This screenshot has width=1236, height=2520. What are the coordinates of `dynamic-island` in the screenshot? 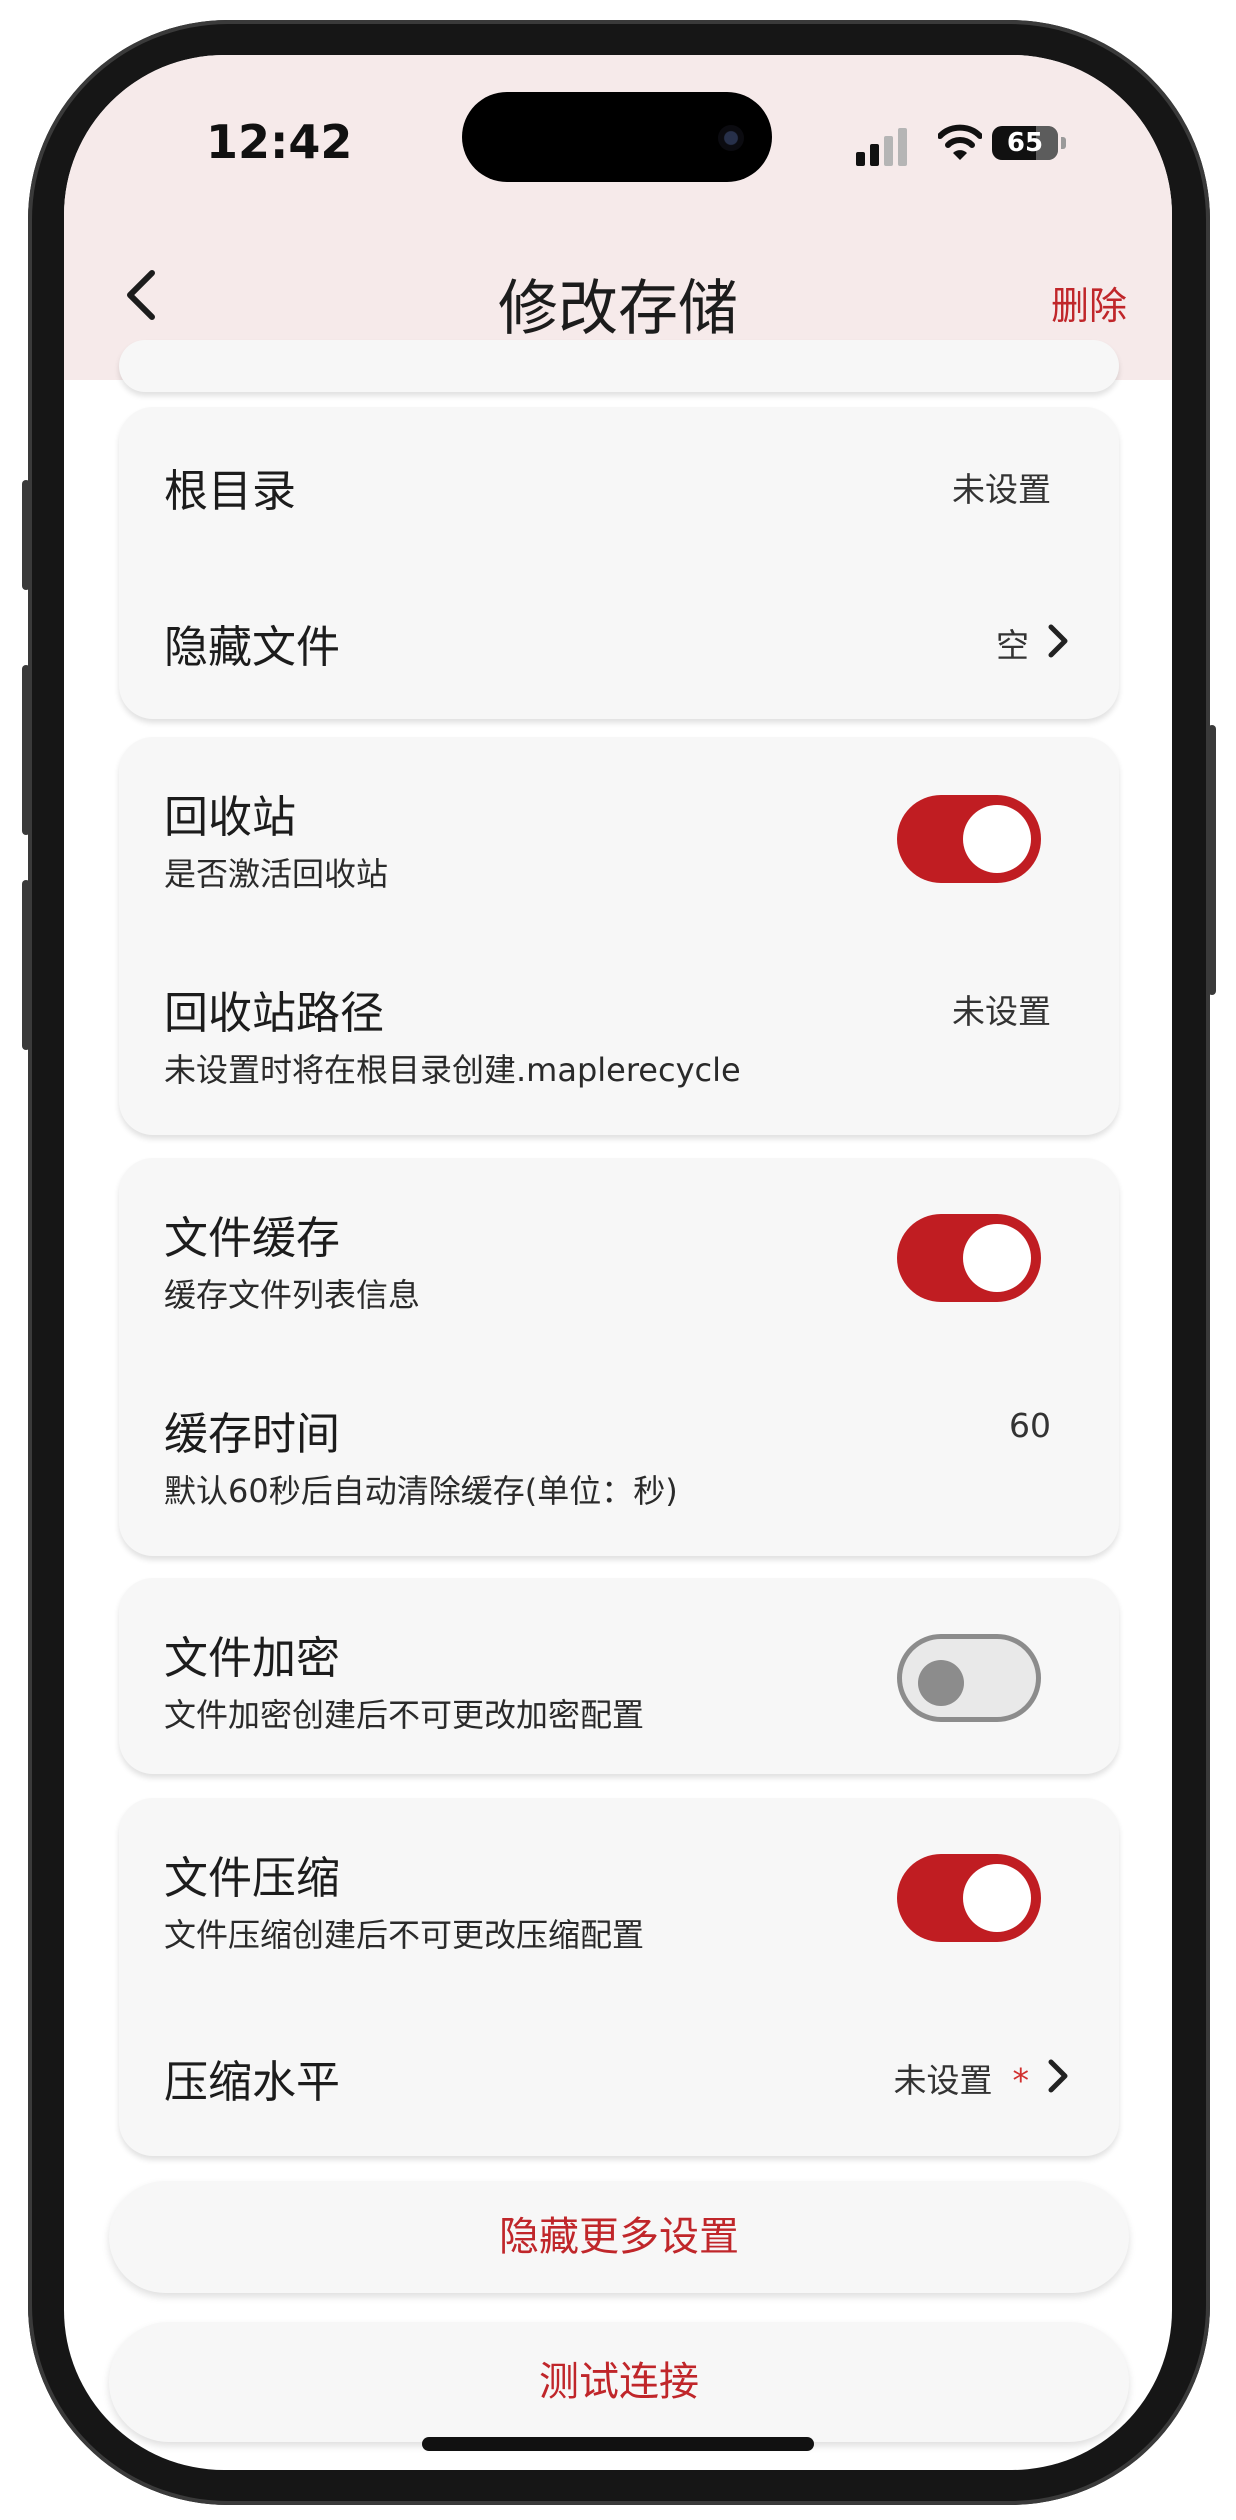 It's located at (617, 137).